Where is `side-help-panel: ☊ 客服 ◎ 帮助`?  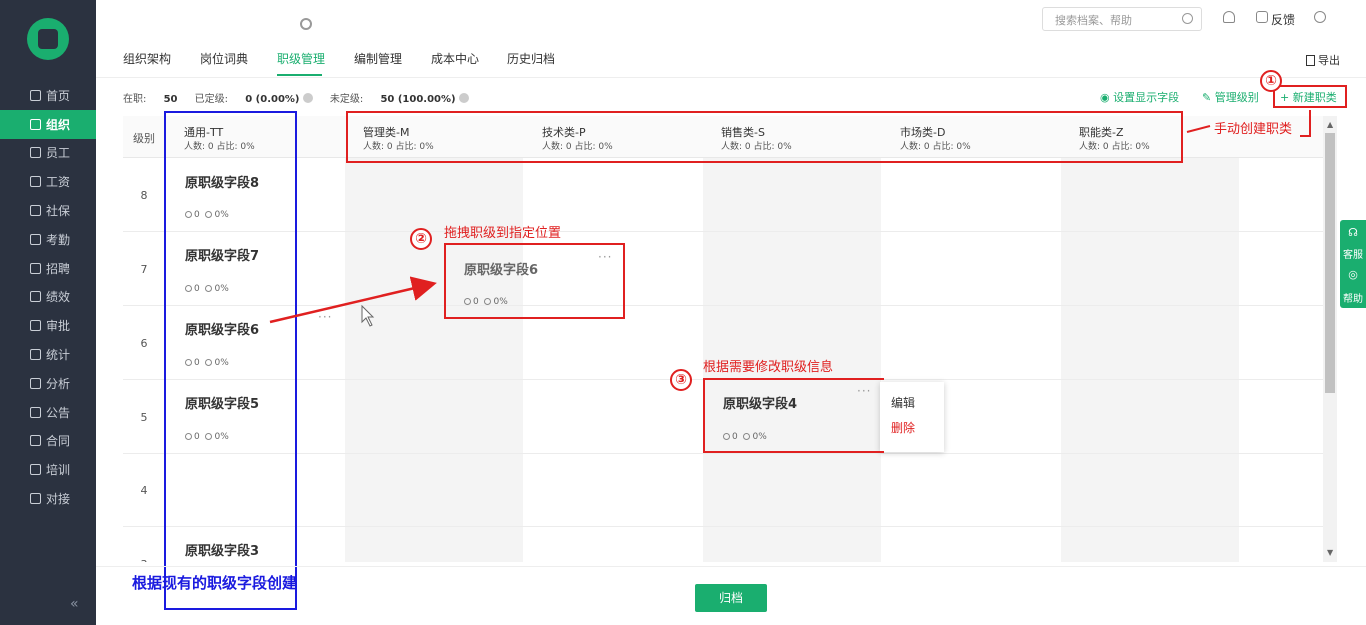
side-help-panel: ☊ 客服 ◎ 帮助 is located at coordinates (1353, 264).